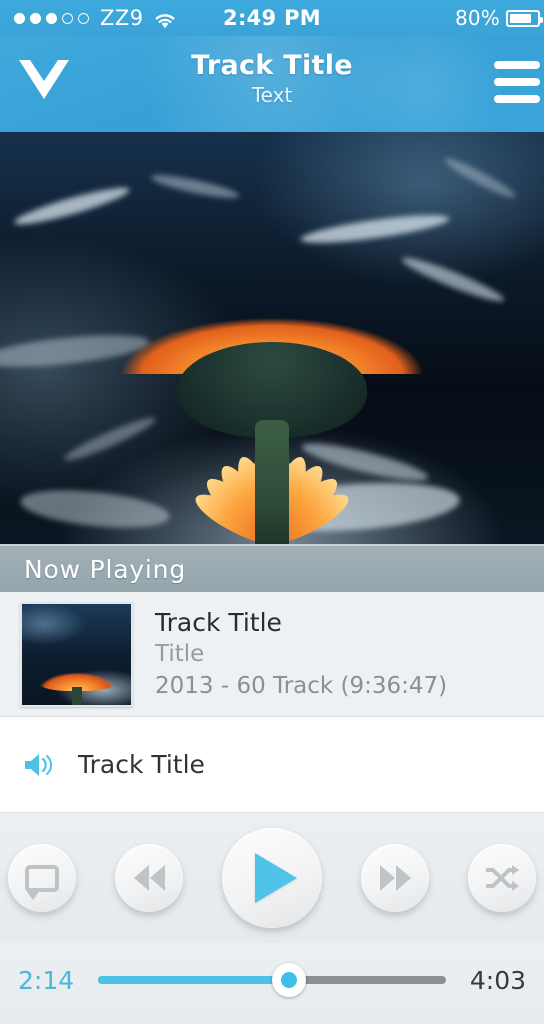 Image resolution: width=544 pixels, height=1024 pixels. What do you see at coordinates (518, 82) in the screenshot?
I see `hamburger-menu-icon` at bounding box center [518, 82].